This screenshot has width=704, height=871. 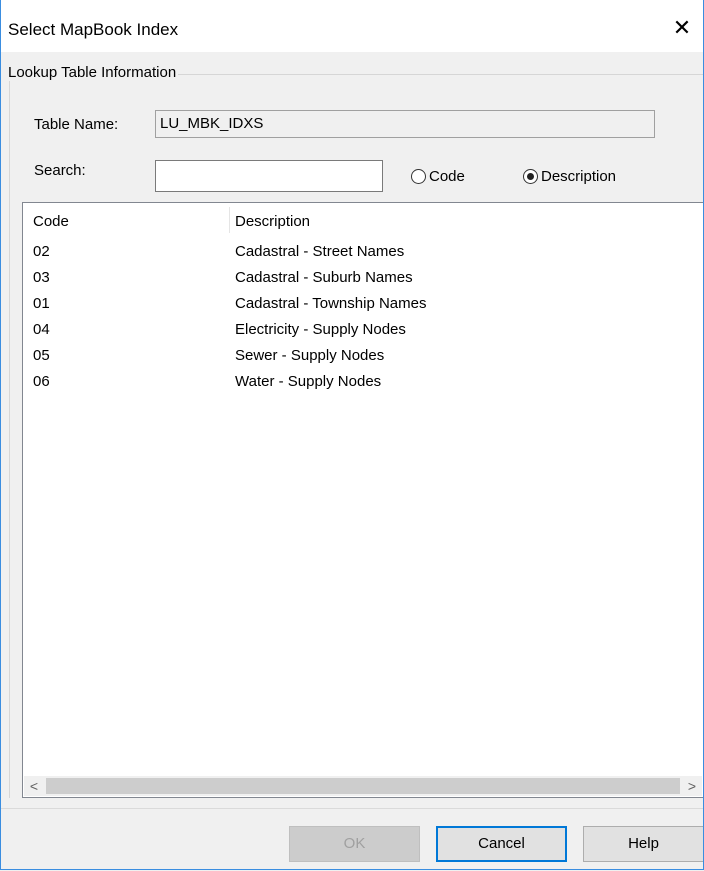 I want to click on radio-code: Code, so click(x=438, y=176).